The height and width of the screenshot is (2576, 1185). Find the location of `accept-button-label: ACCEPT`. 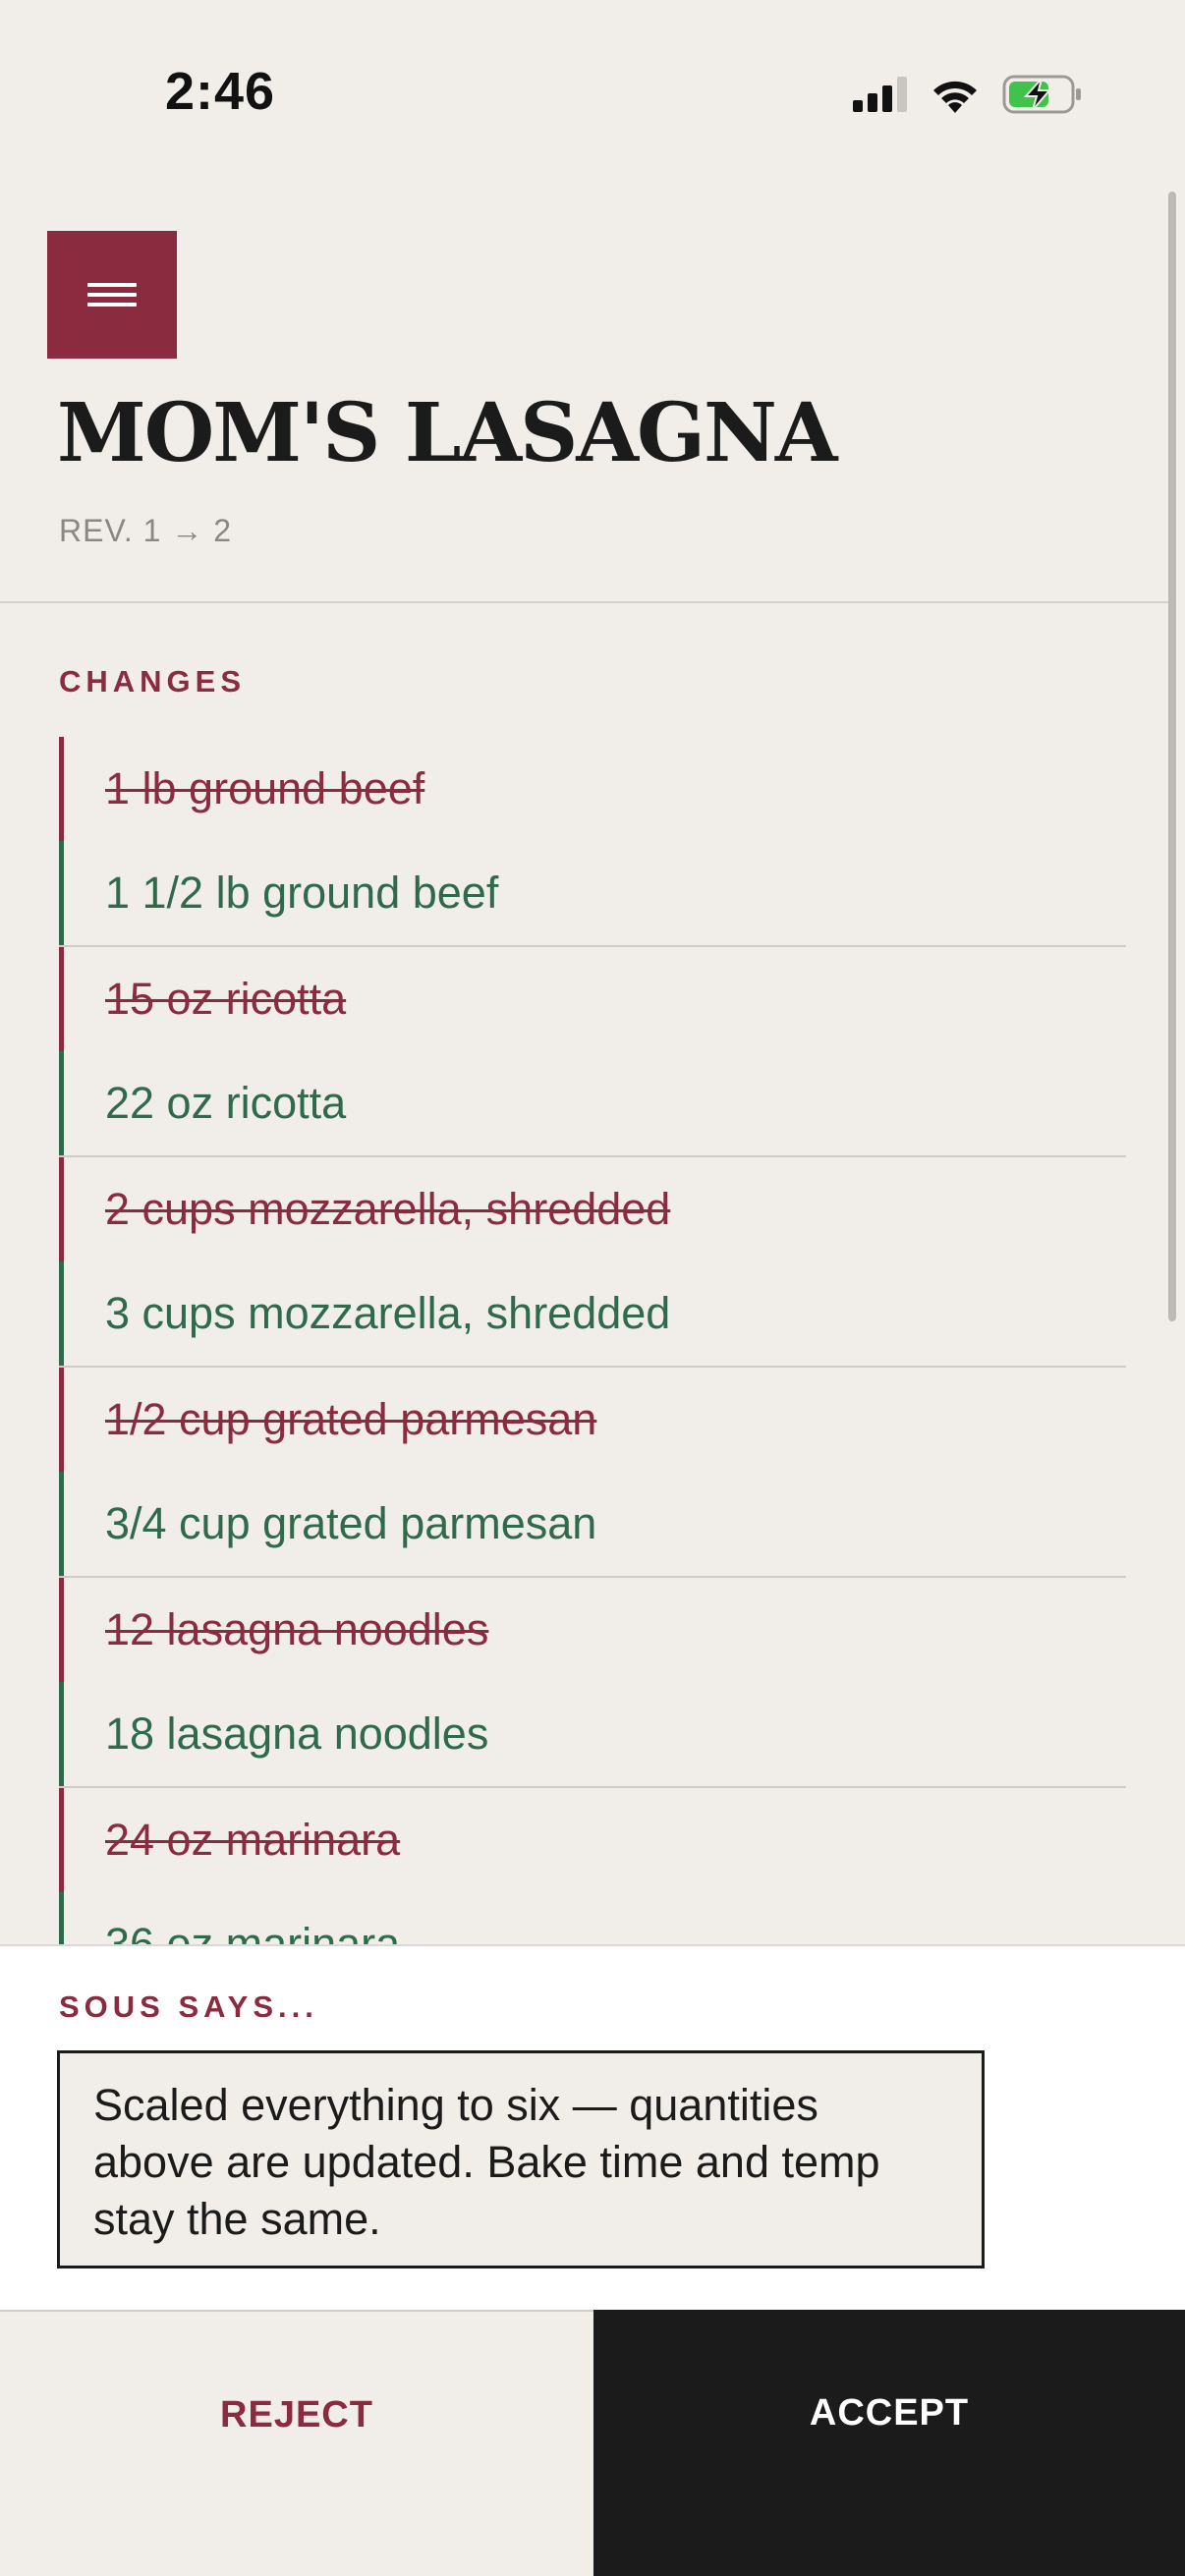

accept-button-label: ACCEPT is located at coordinates (890, 2413).